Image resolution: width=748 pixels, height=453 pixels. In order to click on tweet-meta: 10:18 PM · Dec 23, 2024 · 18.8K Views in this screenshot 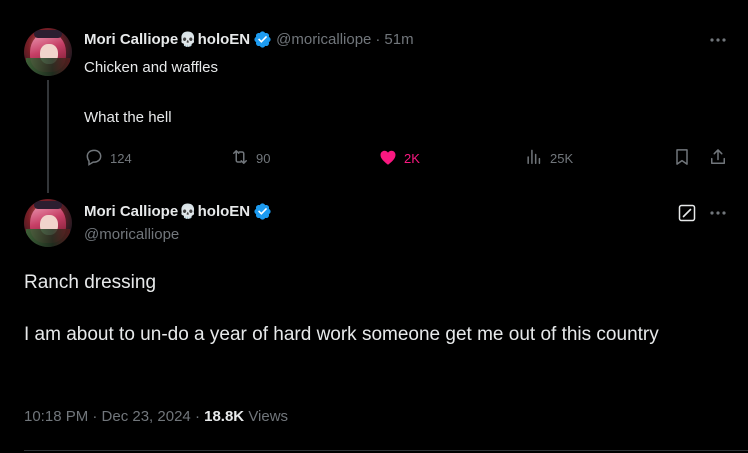, I will do `click(156, 416)`.